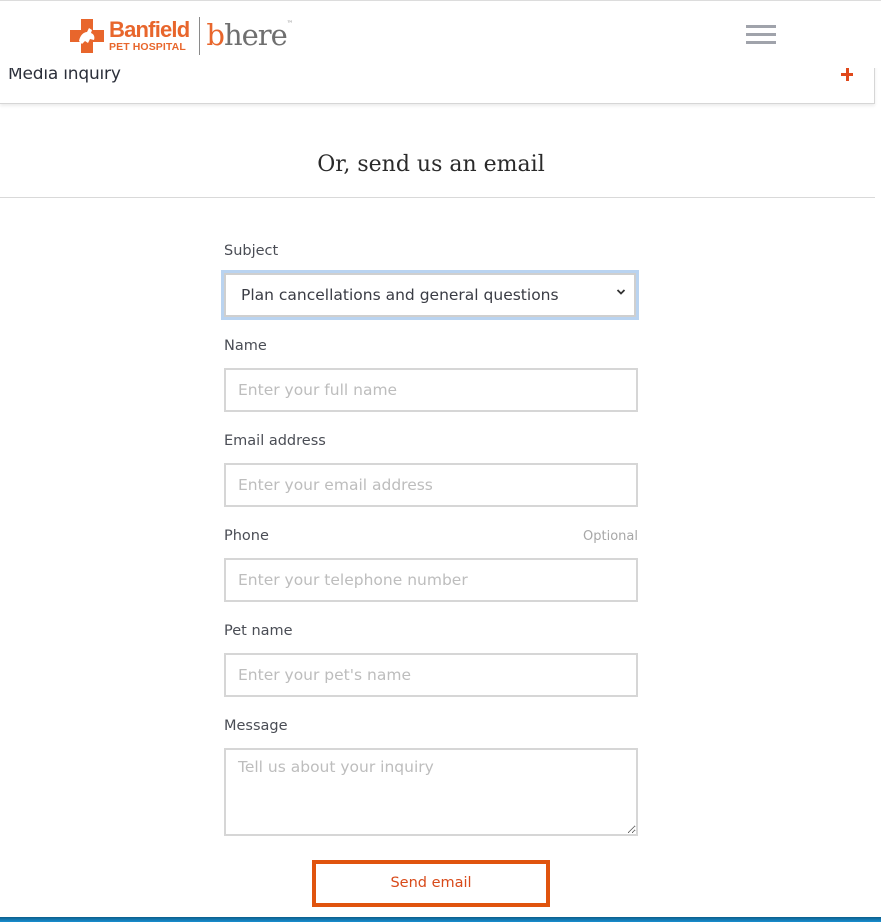 The height and width of the screenshot is (922, 881). I want to click on subject-label: Subject, so click(251, 251).